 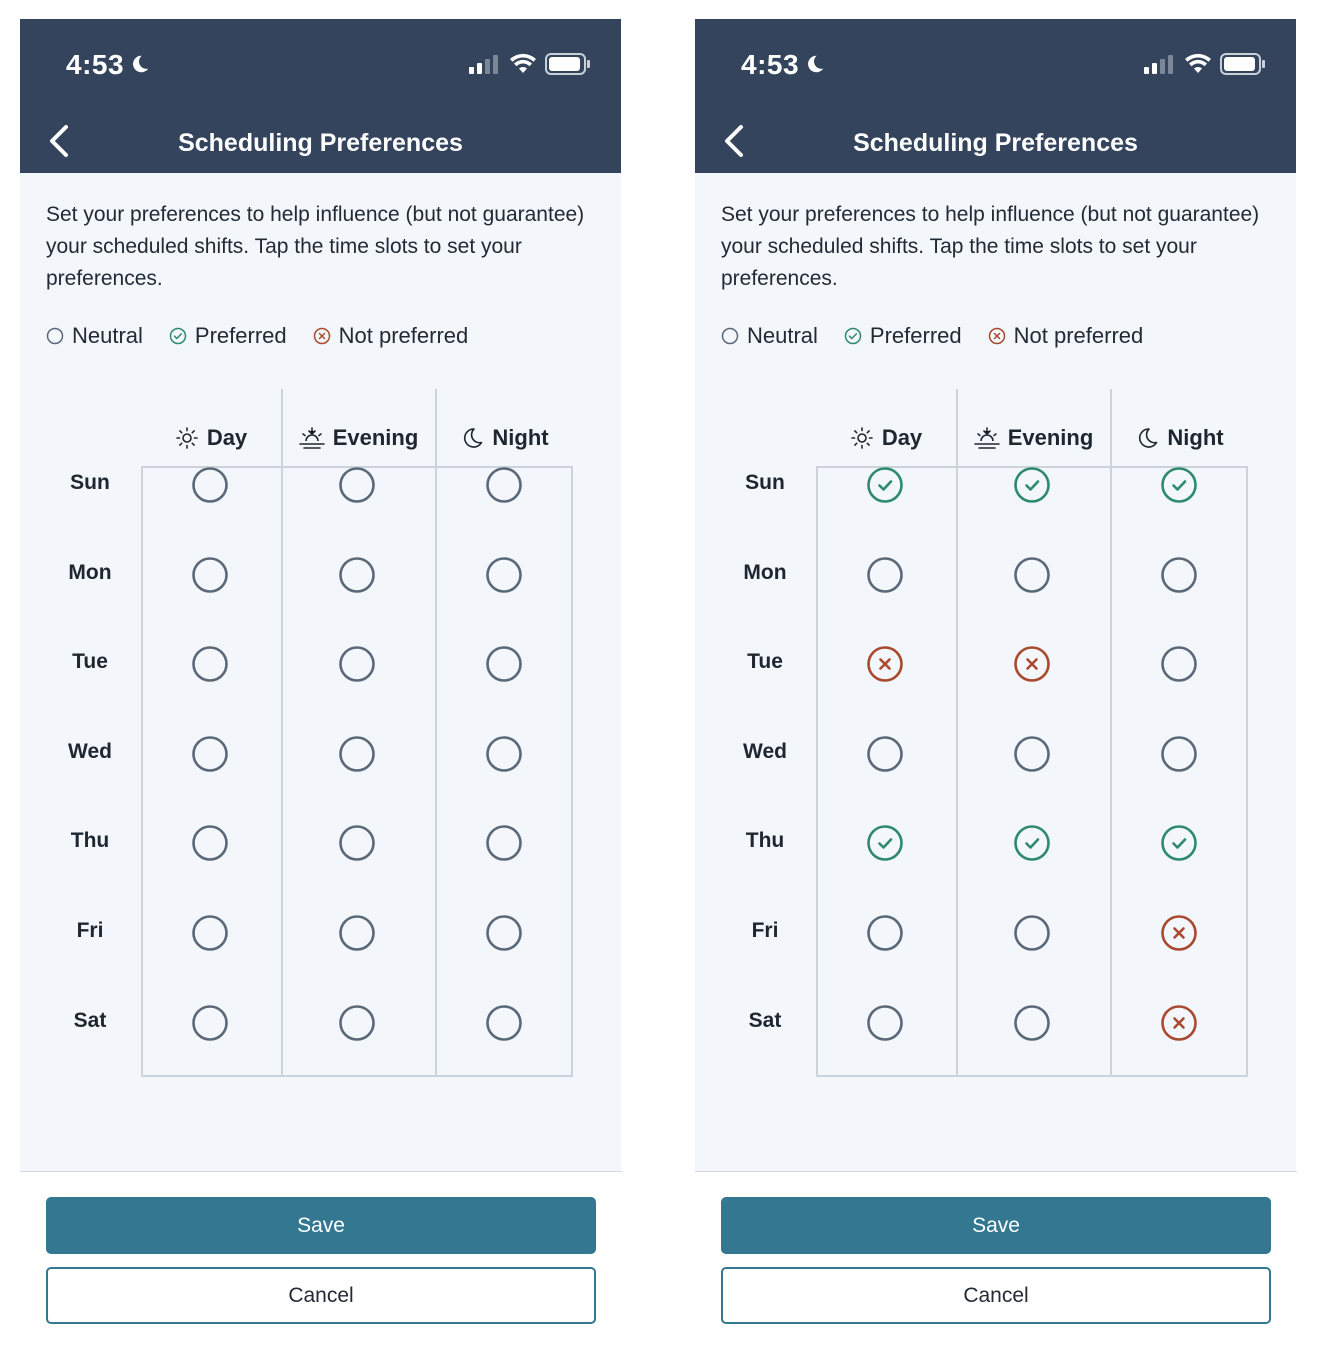 I want to click on do-not-disturb-icon, so click(x=141, y=64).